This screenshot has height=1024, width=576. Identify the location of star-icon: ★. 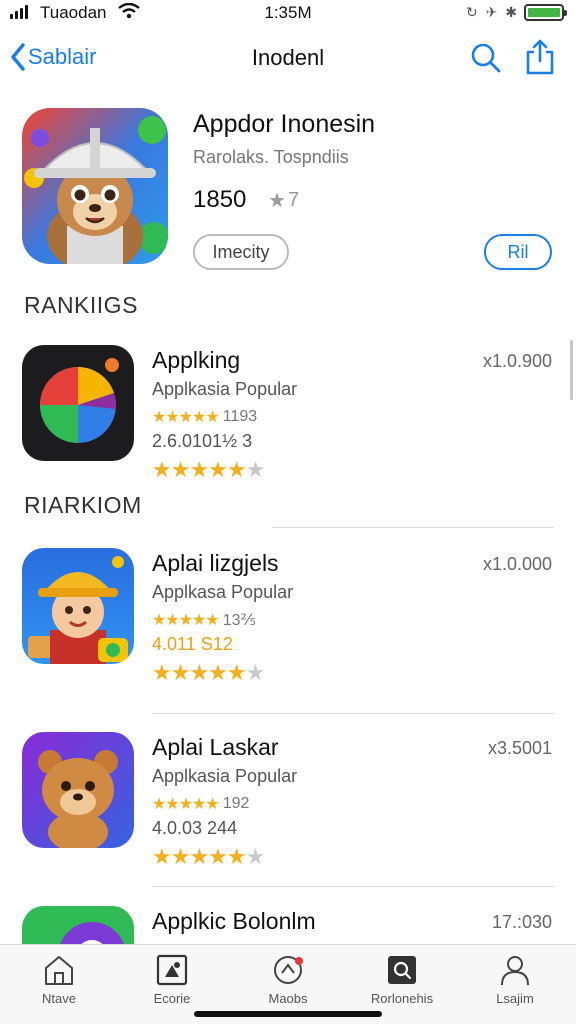
(277, 201).